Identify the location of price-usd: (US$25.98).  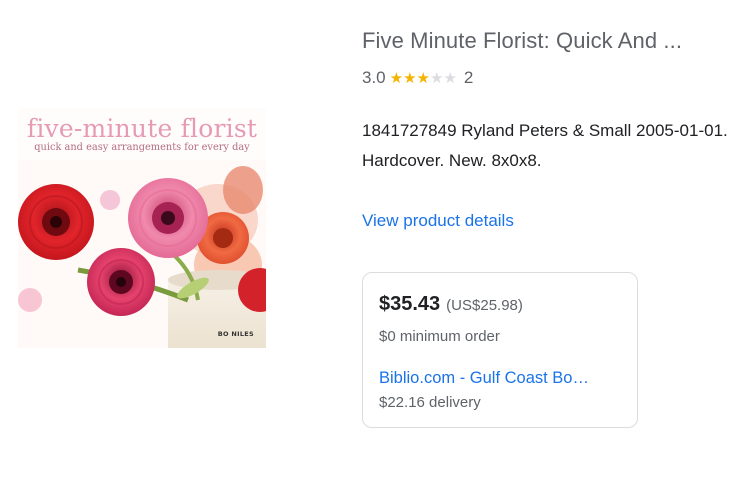
(484, 305).